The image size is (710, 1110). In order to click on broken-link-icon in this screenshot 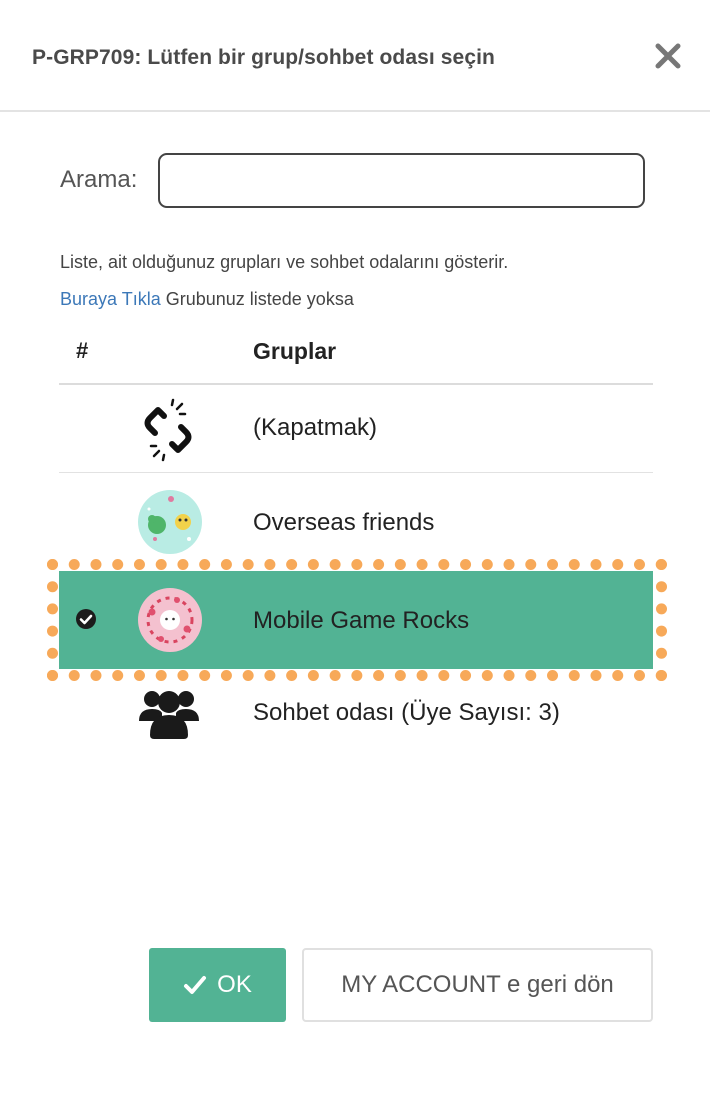, I will do `click(168, 430)`.